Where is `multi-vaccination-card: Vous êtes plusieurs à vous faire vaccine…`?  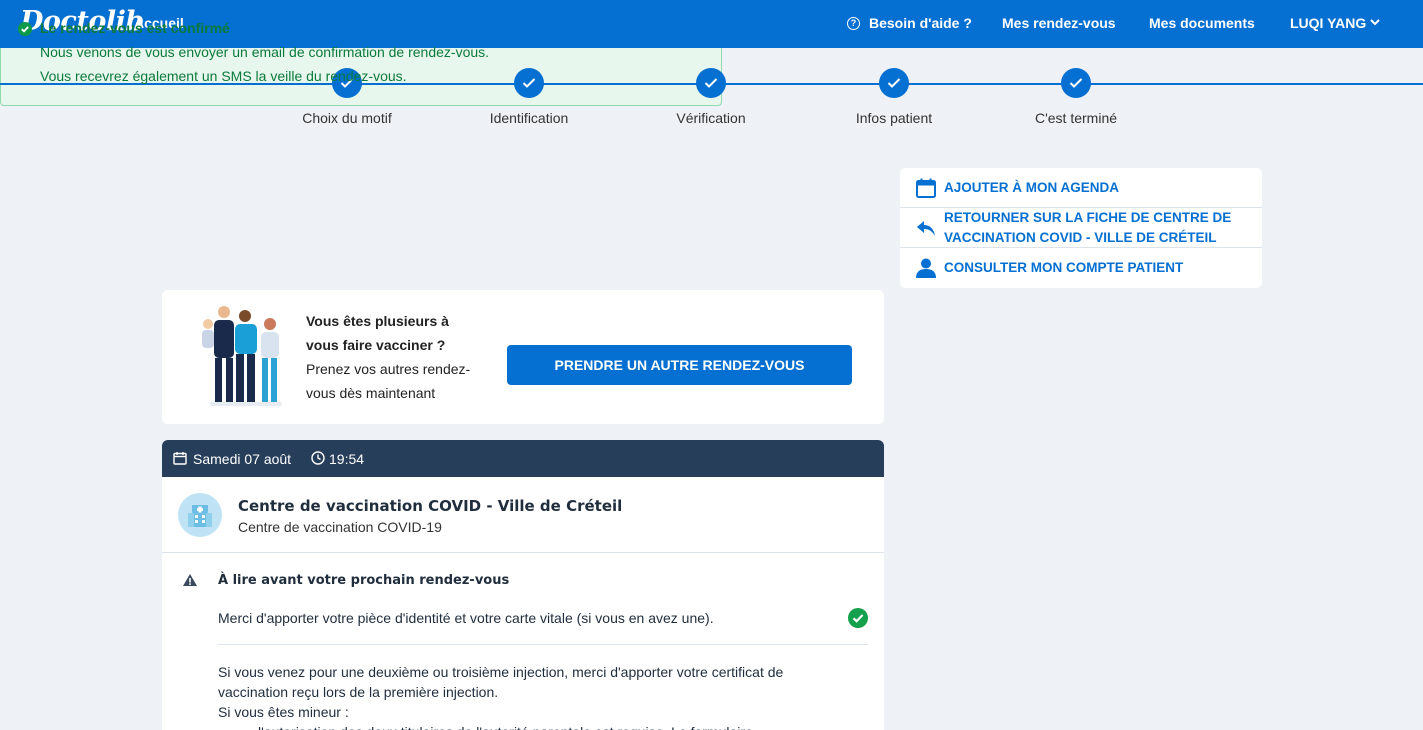
multi-vaccination-card: Vous êtes plusieurs à vous faire vaccine… is located at coordinates (523, 357).